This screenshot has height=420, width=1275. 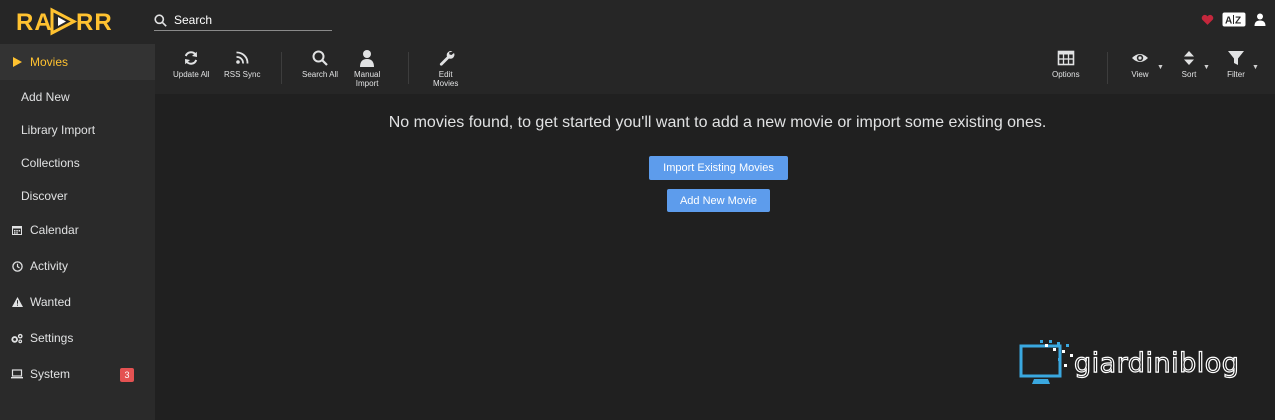 I want to click on sidebar-item-label: Library Import, so click(x=58, y=129).